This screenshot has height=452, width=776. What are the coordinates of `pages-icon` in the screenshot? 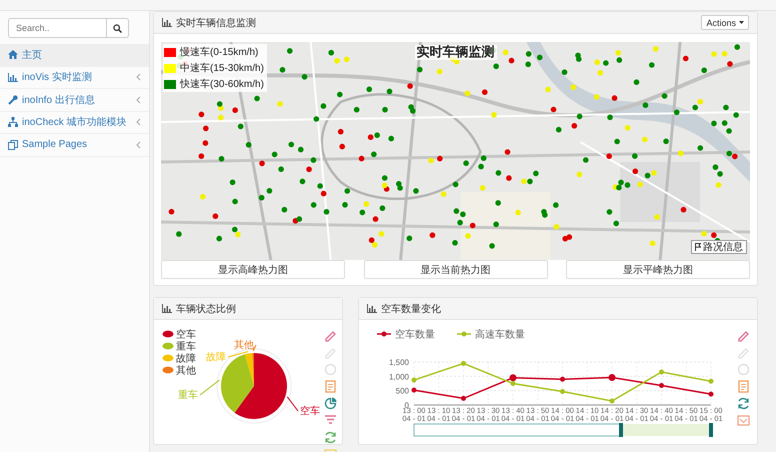 It's located at (13, 145).